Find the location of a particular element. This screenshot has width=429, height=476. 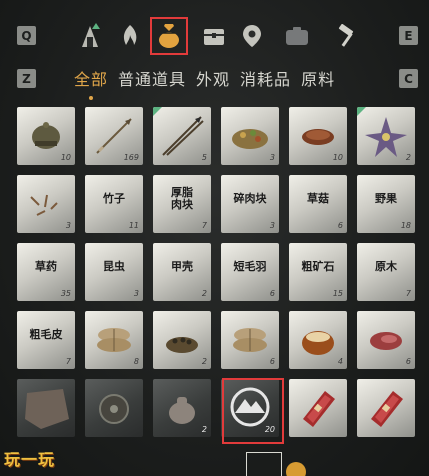

filter-tabs: 全部 普通道具 外观 消耗品 原料 is located at coordinates (204, 83).